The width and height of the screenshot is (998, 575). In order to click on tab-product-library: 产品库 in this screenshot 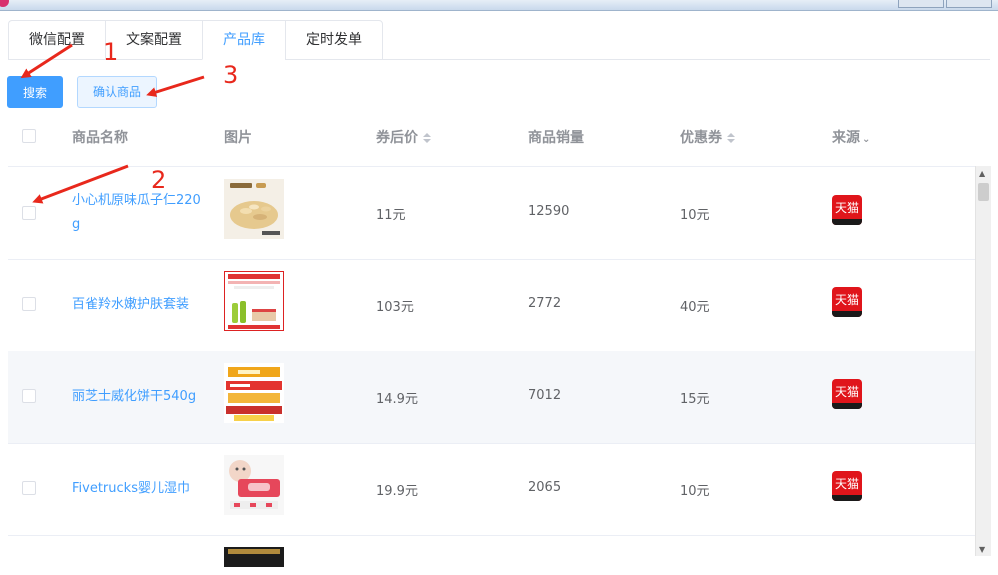, I will do `click(243, 40)`.